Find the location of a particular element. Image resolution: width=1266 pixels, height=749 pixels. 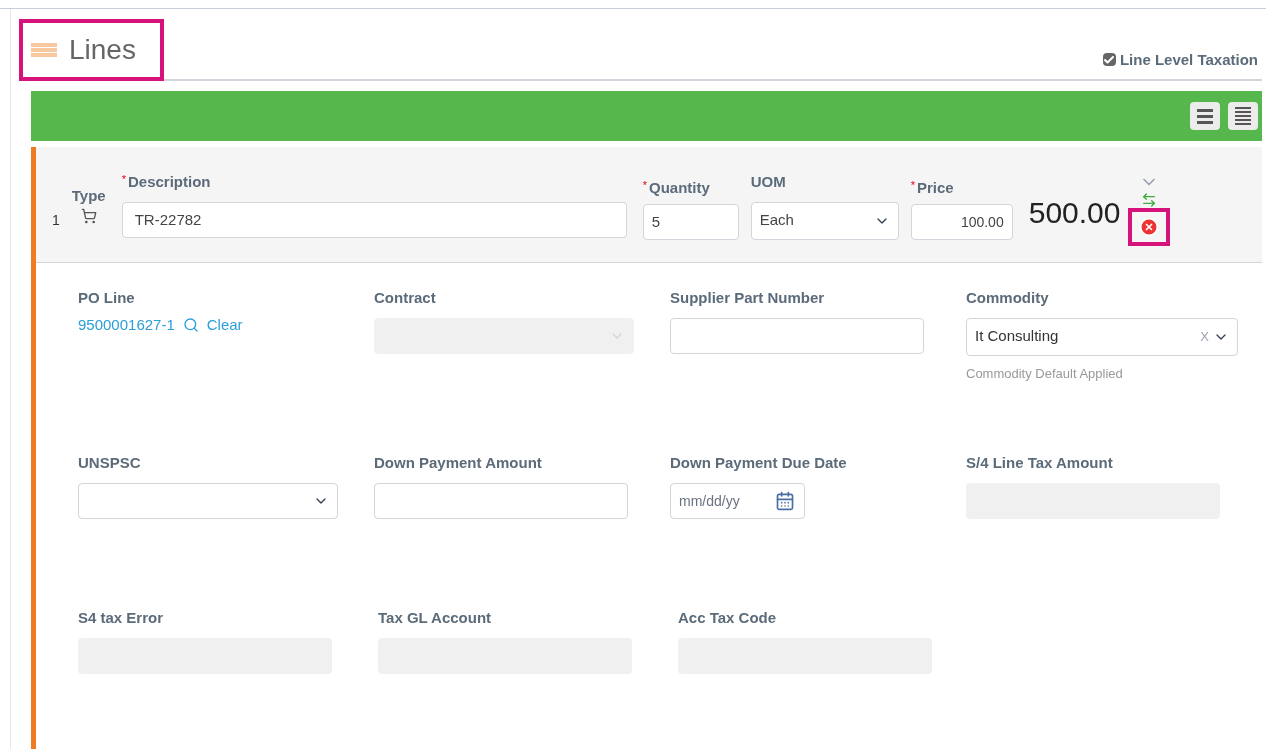

section-title: Lines is located at coordinates (102, 50).